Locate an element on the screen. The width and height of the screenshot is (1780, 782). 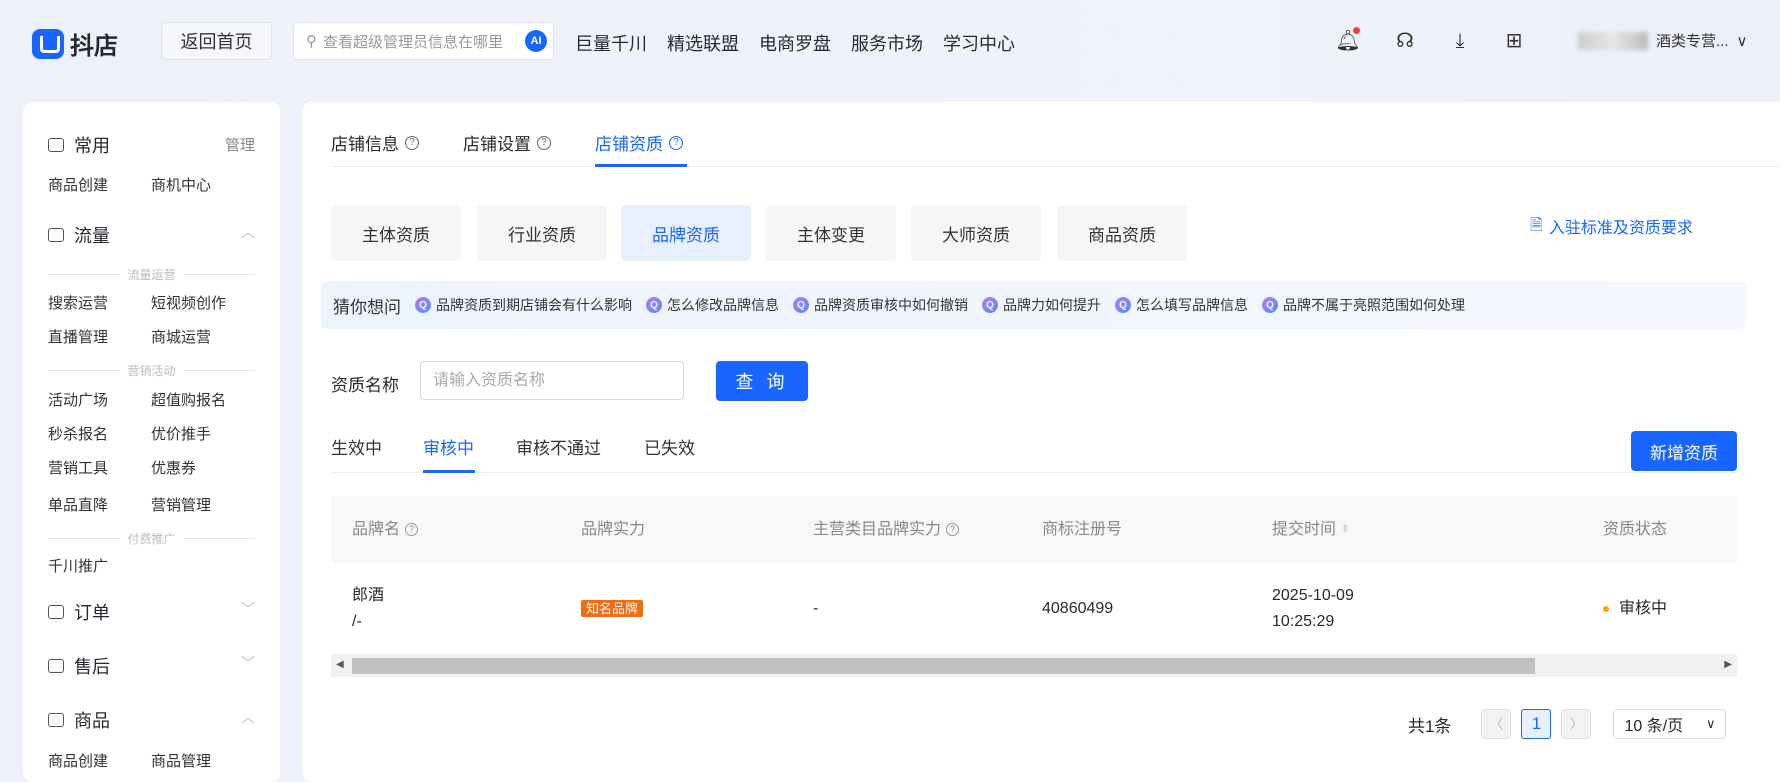
sidebar-section-goods: 商品 is located at coordinates (79, 720).